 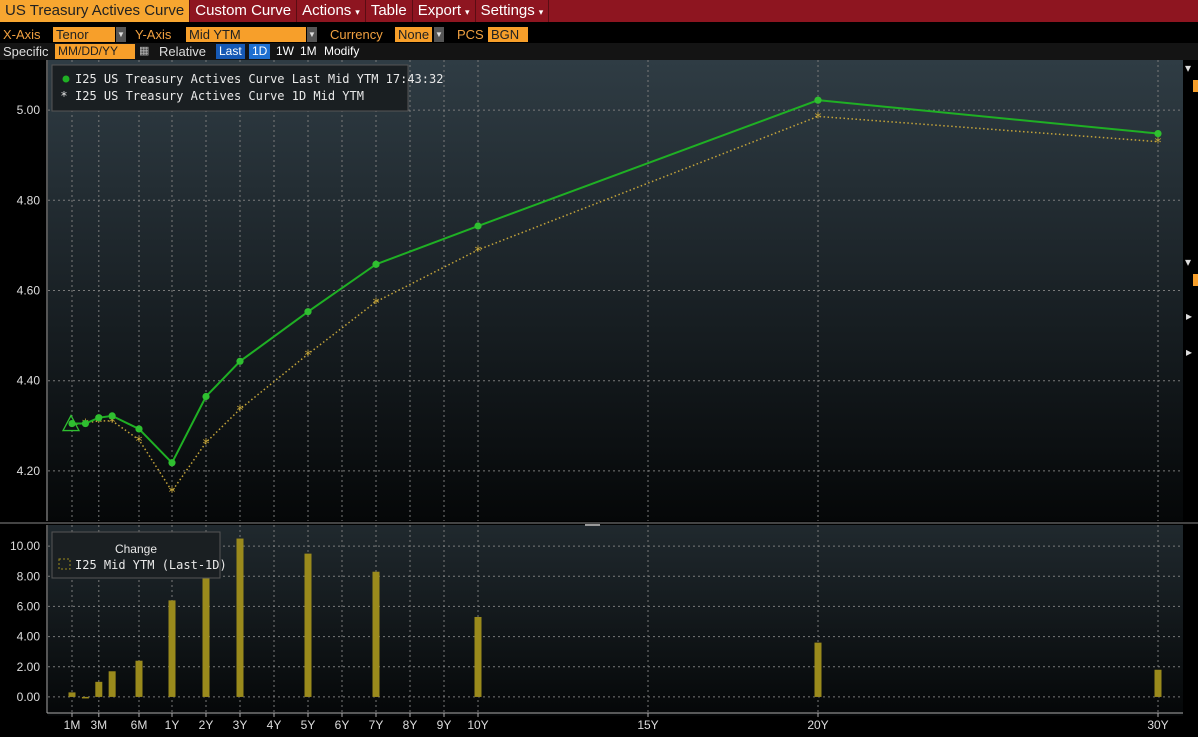 I want to click on x-tick-label-4Y: 4Y, so click(x=274, y=725).